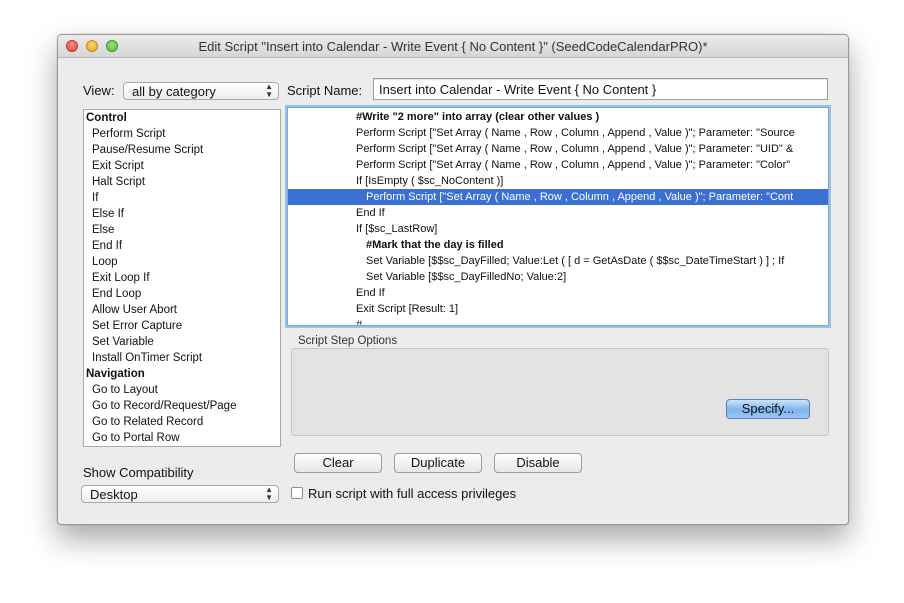 The height and width of the screenshot is (603, 904). Describe the element at coordinates (435, 245) in the screenshot. I see `script-line-text: #Mark that the day is filled` at that location.